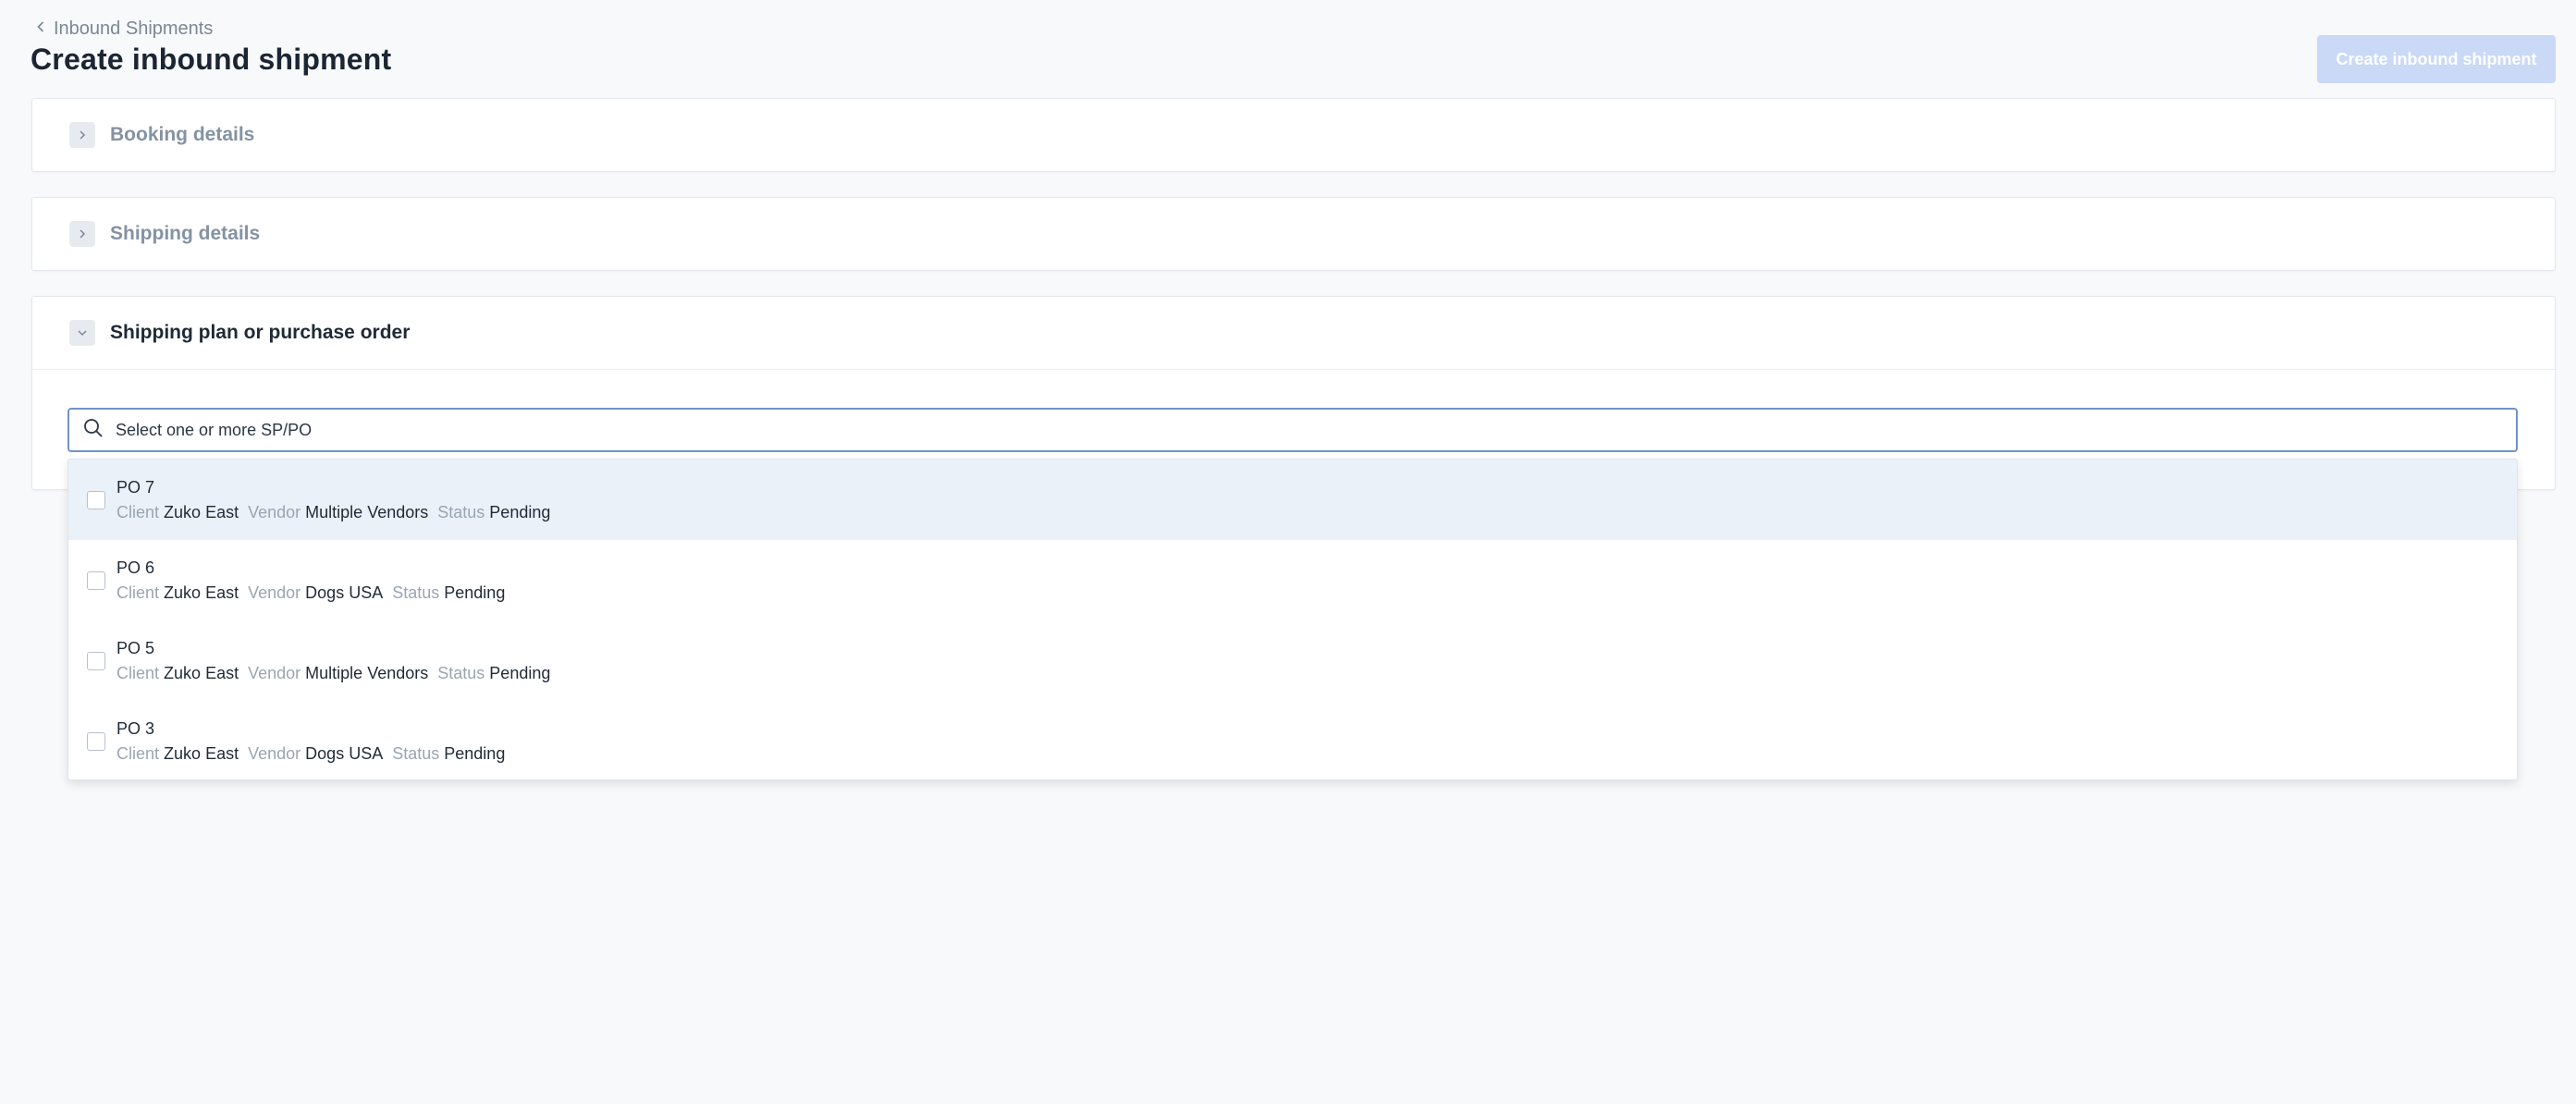 The width and height of the screenshot is (2576, 1104). Describe the element at coordinates (136, 647) in the screenshot. I see `option-name: PO 5` at that location.